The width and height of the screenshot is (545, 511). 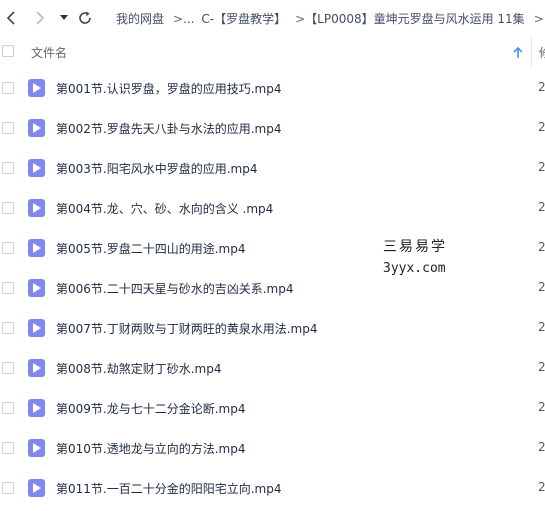 I want to click on file-row: 第009节.龙与七十二分金论断.mp4 2, so click(x=272, y=408).